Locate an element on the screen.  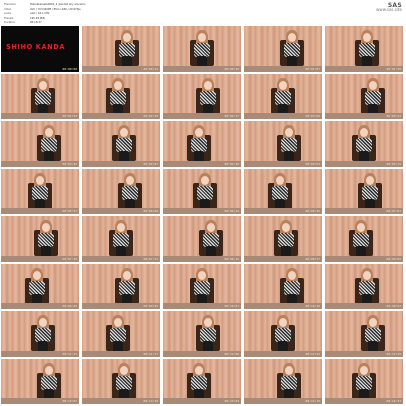
video-thumbnail: 00:07:30 is located at coordinates (40, 239).